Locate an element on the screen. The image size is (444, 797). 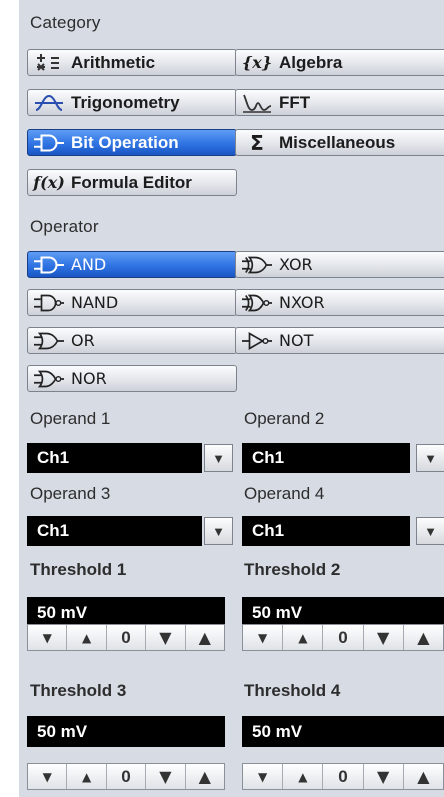
operator-and-button: AND is located at coordinates (132, 264).